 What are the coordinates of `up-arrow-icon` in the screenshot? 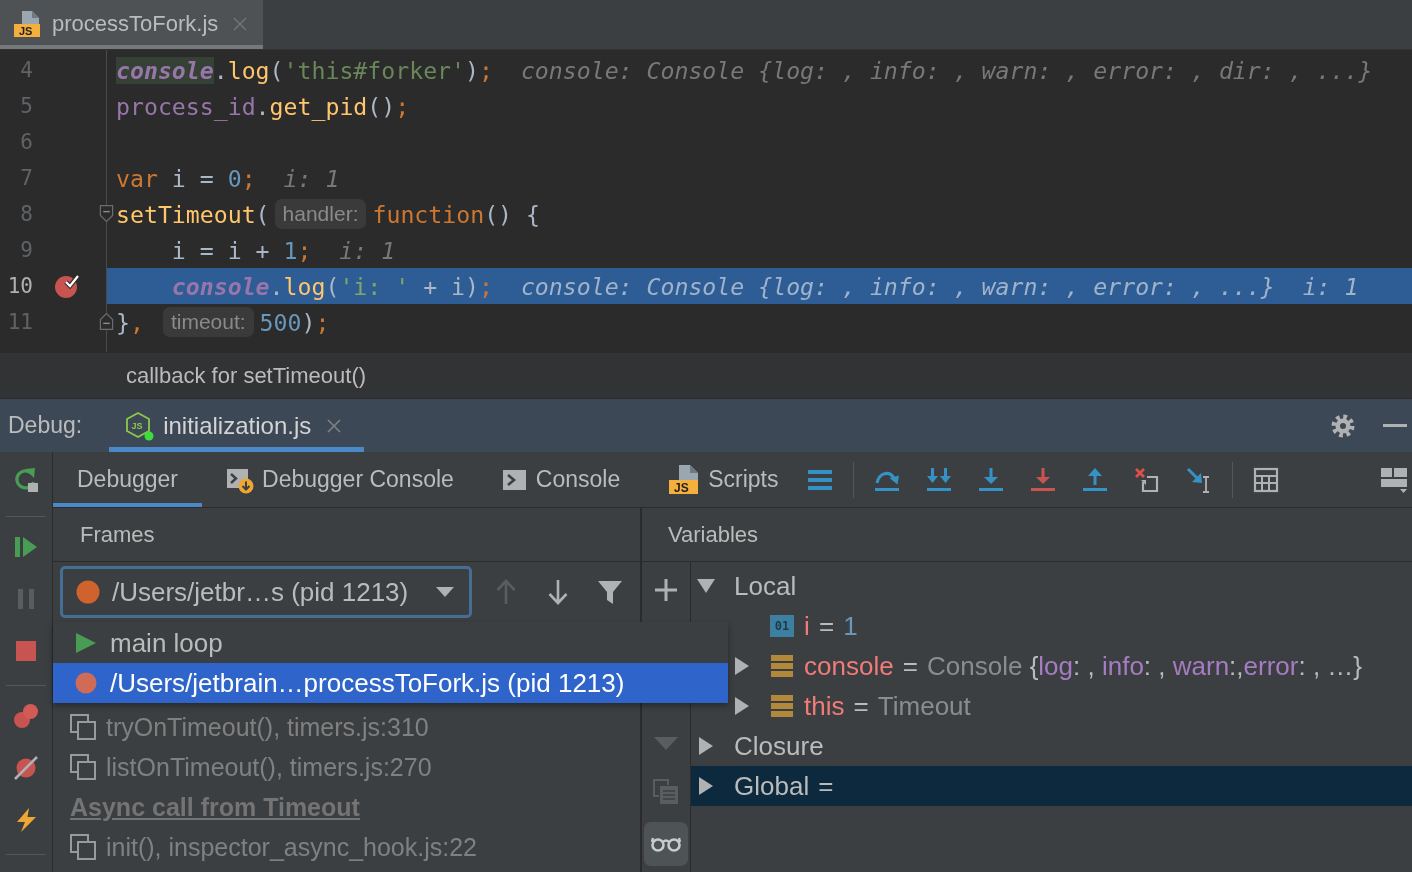 It's located at (1094, 479).